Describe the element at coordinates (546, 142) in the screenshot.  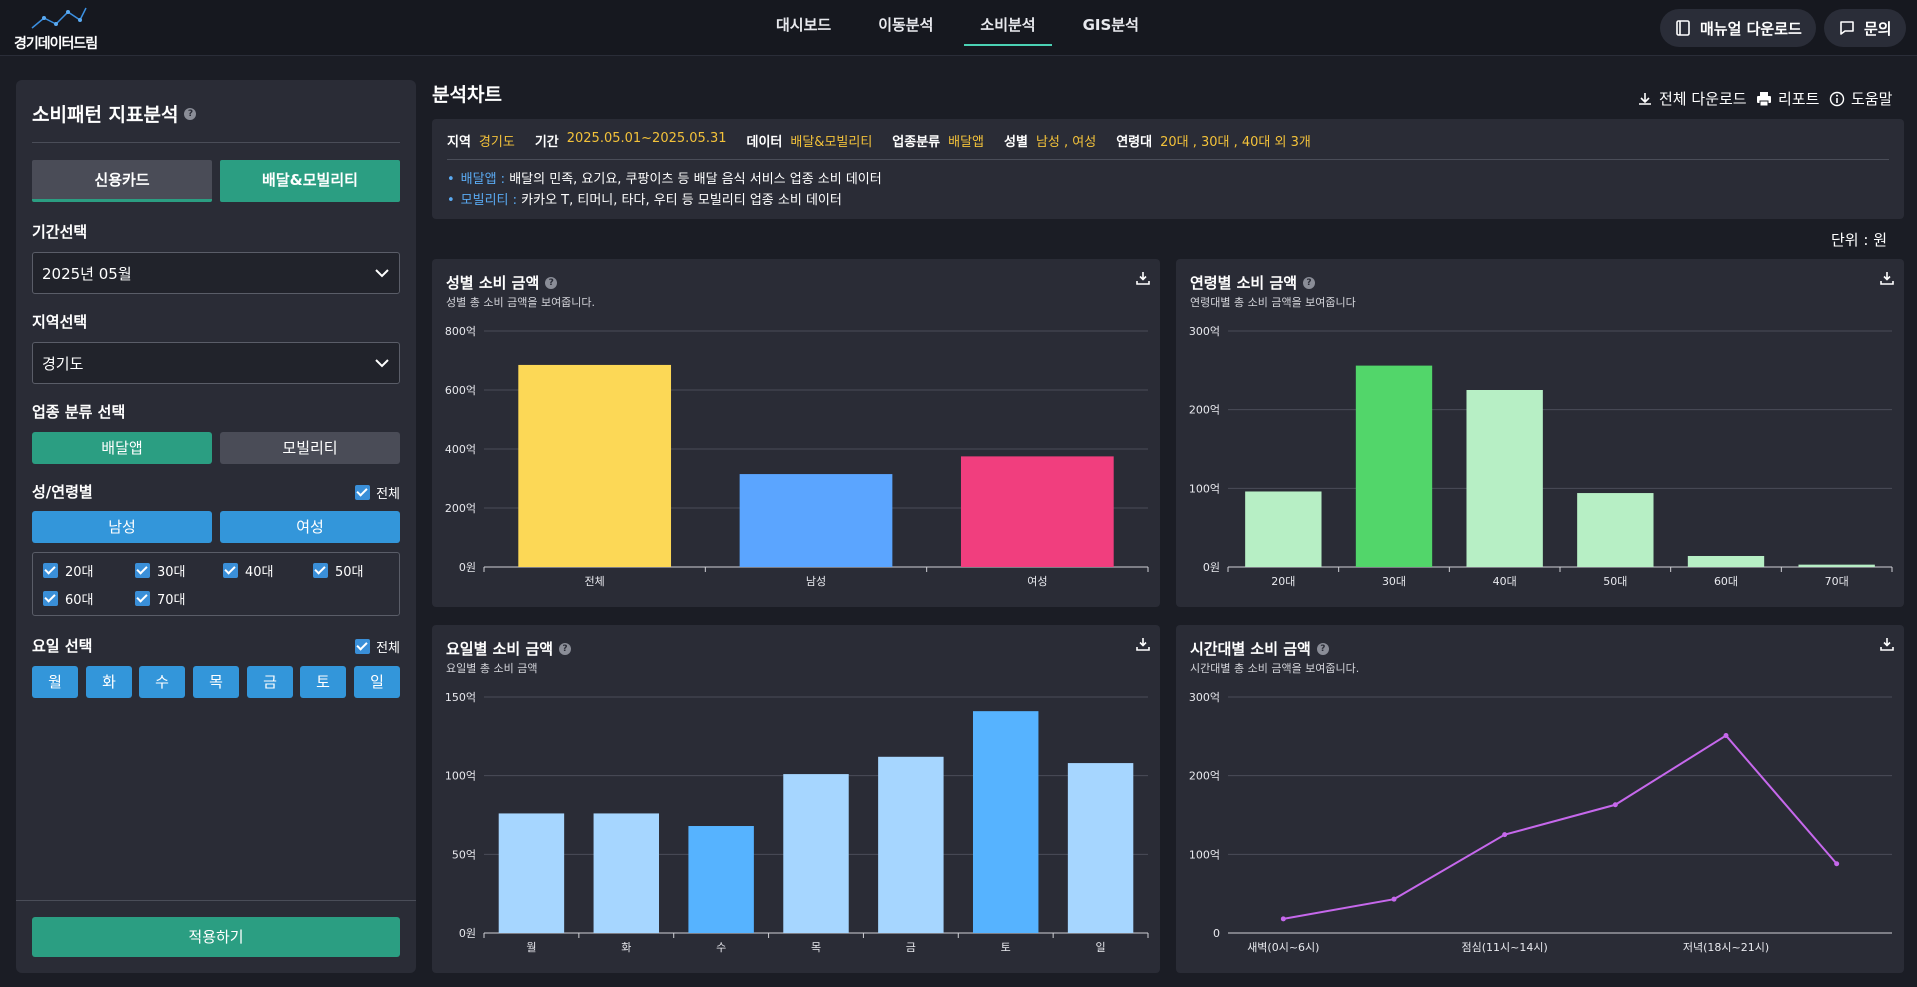
I see `filter-key: 기간` at that location.